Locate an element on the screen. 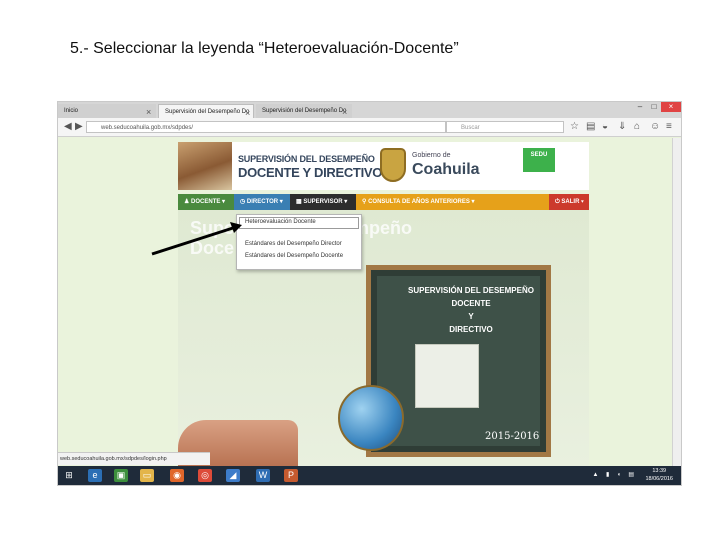  file-explorer-icon: ▭ is located at coordinates (147, 475).